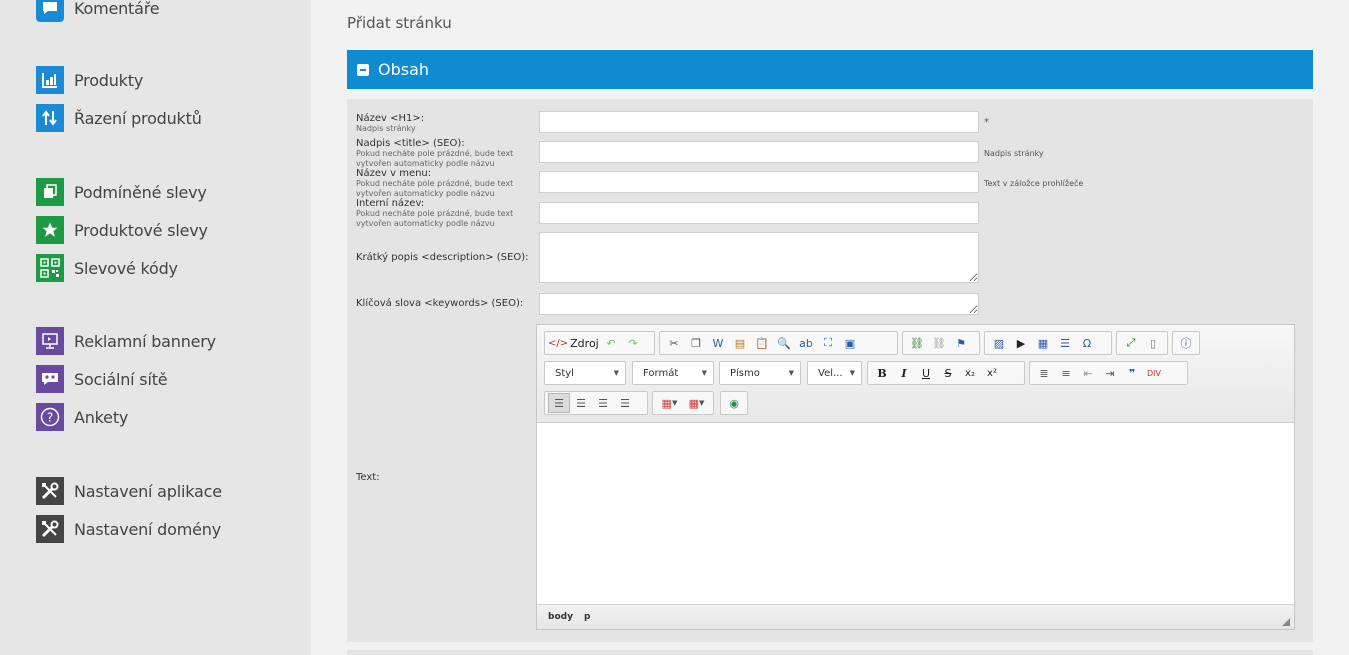 Image resolution: width=1349 pixels, height=655 pixels. What do you see at coordinates (1153, 343) in the screenshot?
I see `show-blocks-icon: ▯` at bounding box center [1153, 343].